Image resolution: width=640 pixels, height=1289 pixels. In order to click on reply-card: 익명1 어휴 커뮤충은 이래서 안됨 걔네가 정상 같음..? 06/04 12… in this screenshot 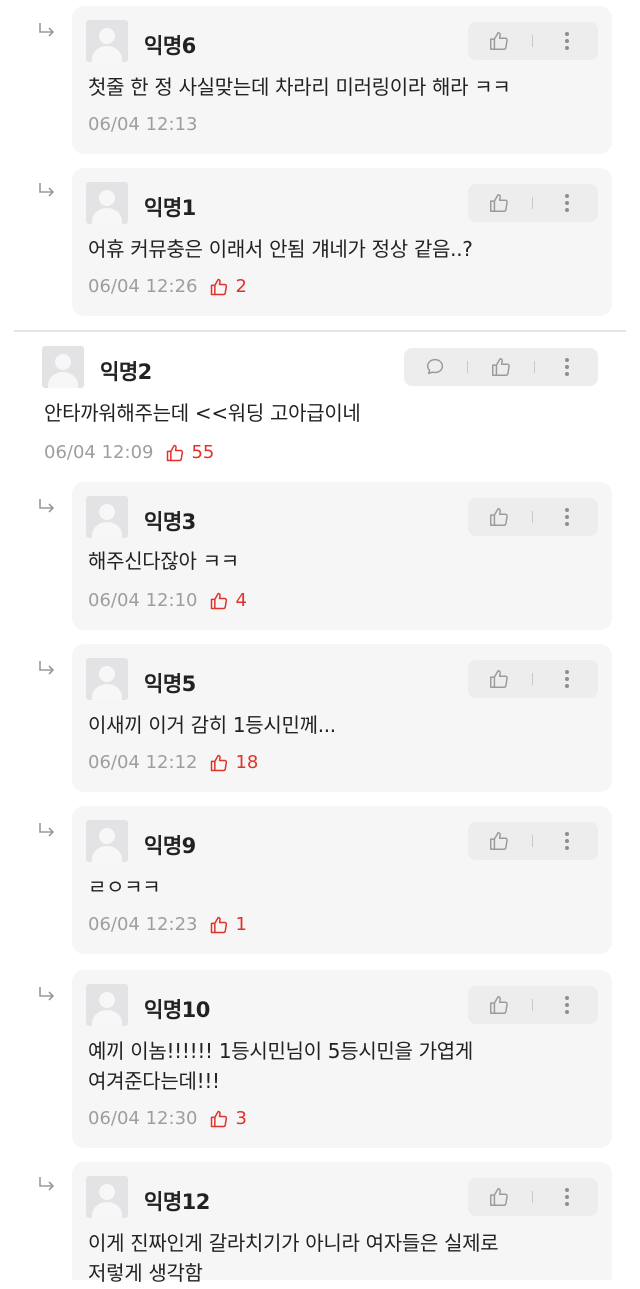, I will do `click(342, 242)`.